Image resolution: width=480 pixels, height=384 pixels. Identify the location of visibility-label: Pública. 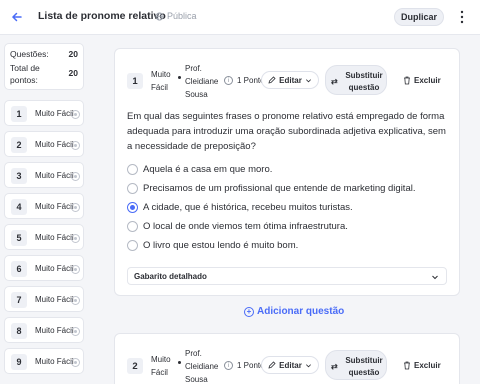
(182, 16).